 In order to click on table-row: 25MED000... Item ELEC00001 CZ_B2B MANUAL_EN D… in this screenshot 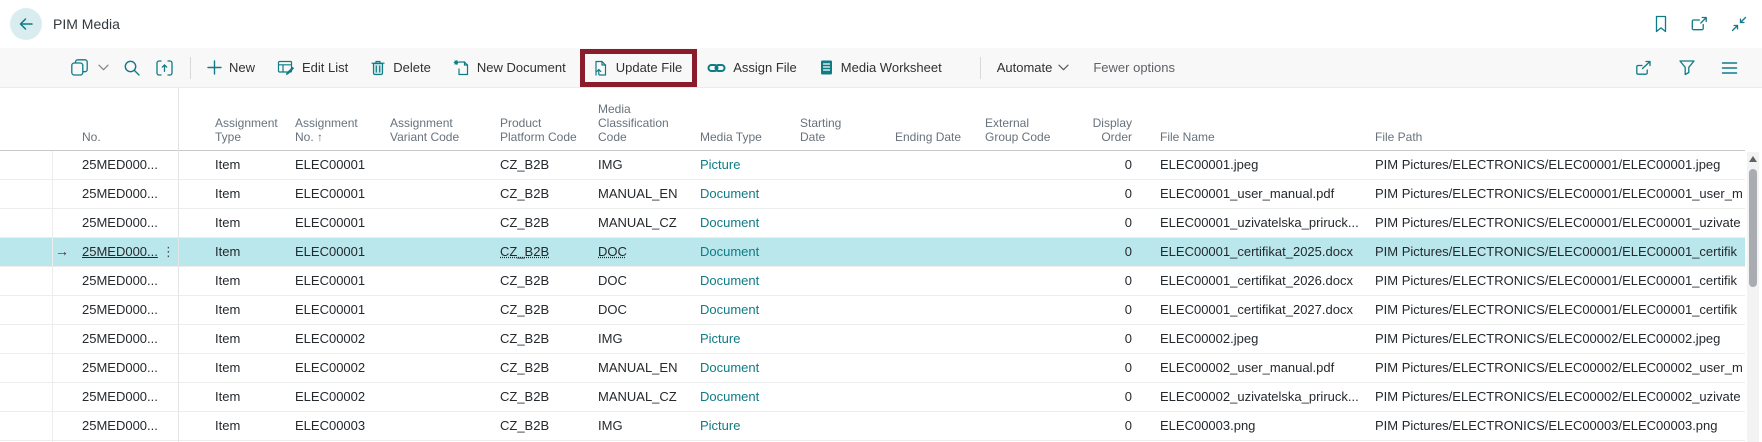, I will do `click(872, 194)`.